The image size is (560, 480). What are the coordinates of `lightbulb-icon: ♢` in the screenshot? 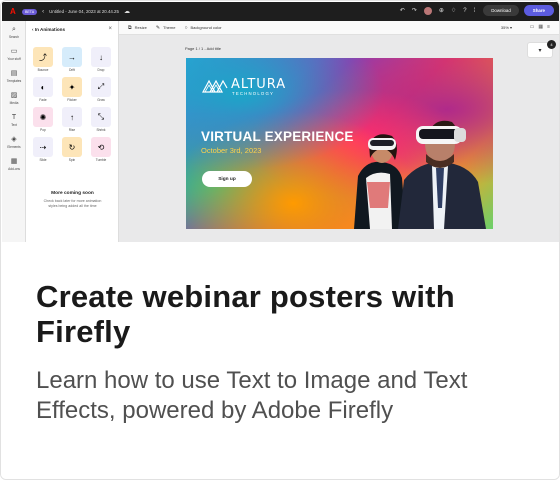 It's located at (453, 10).